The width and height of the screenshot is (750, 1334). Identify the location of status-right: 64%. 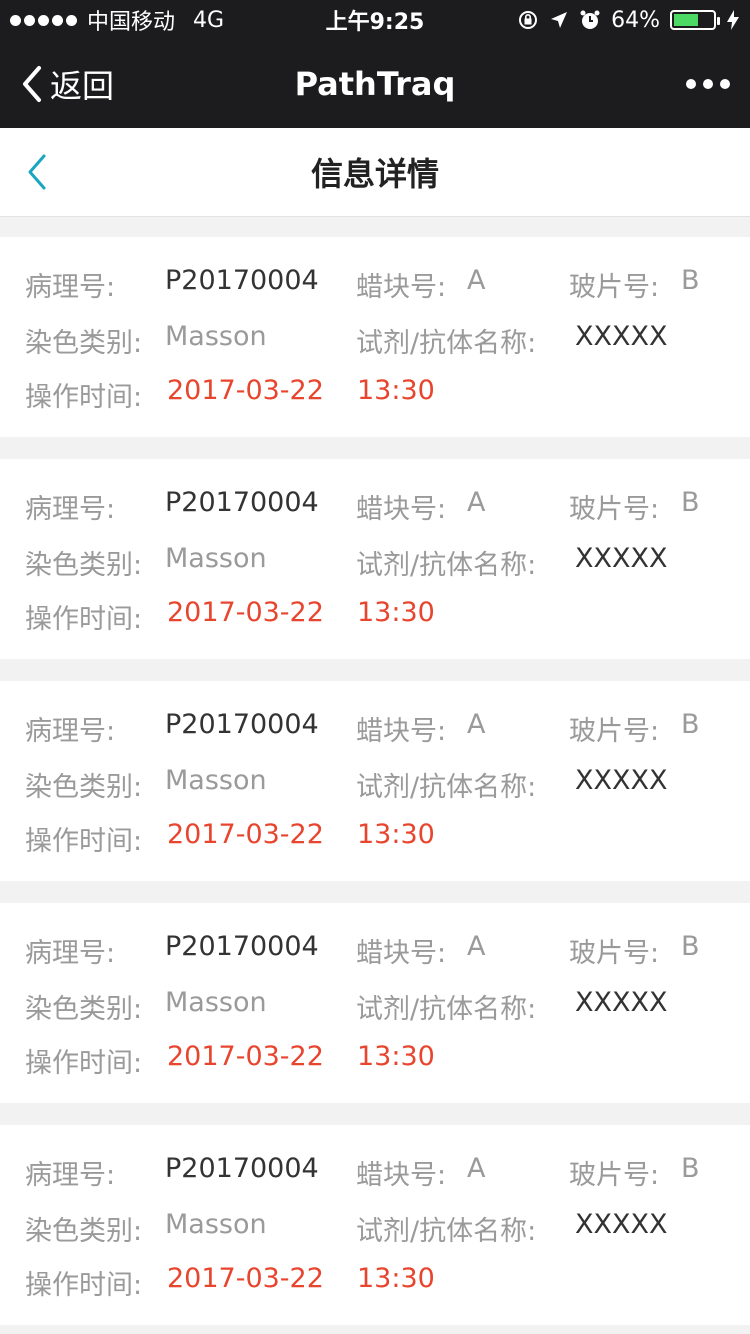
(628, 20).